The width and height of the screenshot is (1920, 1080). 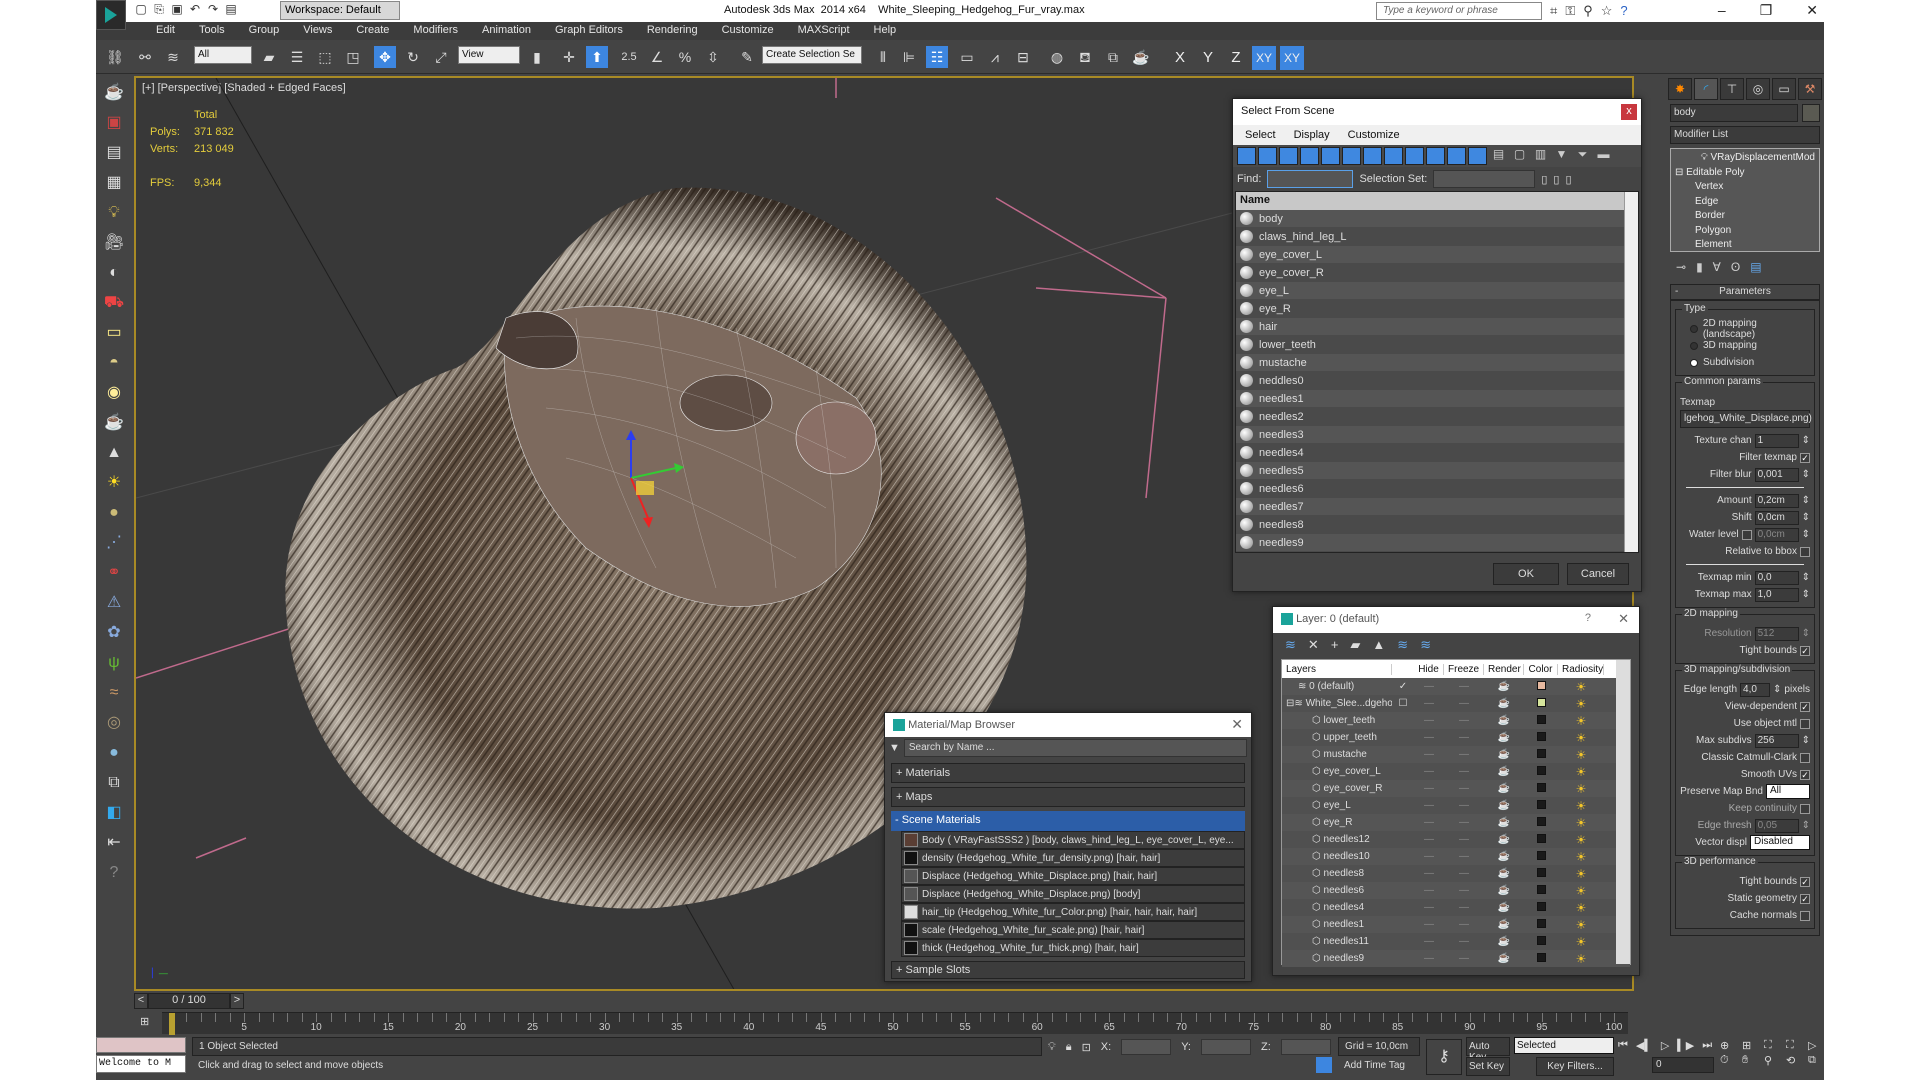 I want to click on menu-customize: Customize, so click(x=748, y=31).